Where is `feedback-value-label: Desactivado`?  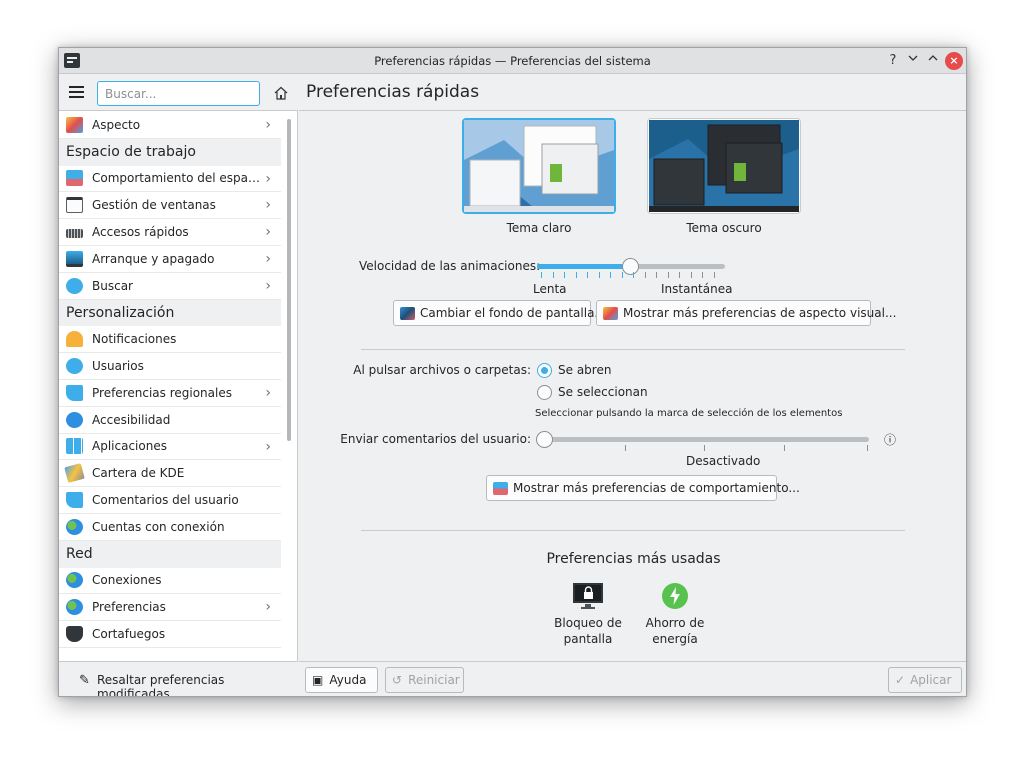 feedback-value-label: Desactivado is located at coordinates (723, 461).